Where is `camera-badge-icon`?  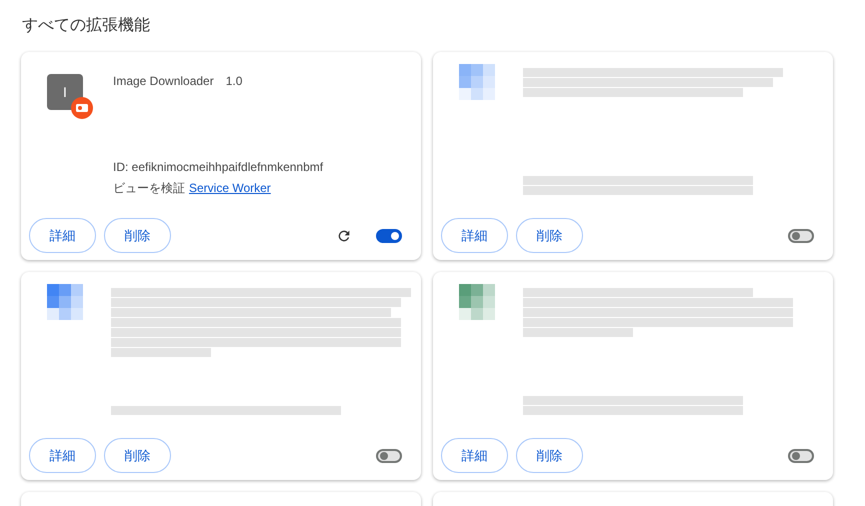 camera-badge-icon is located at coordinates (82, 108).